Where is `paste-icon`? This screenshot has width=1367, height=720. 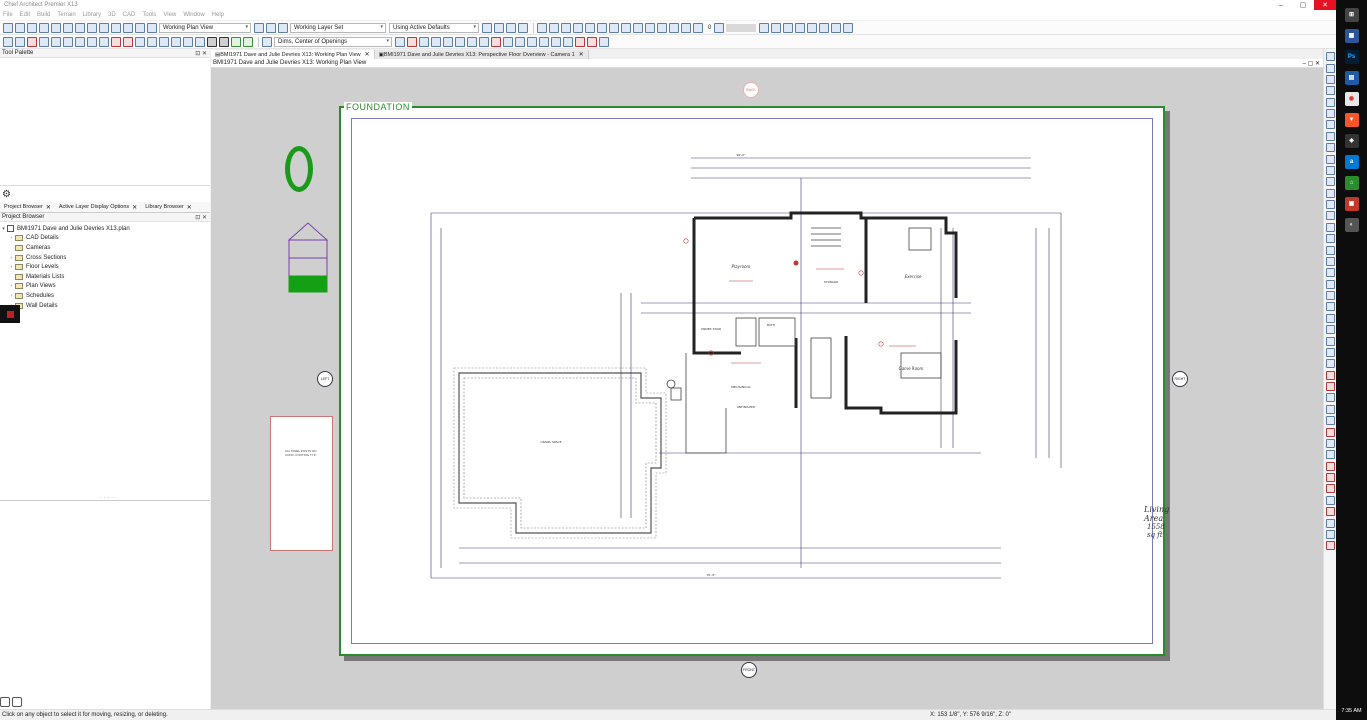
paste-icon is located at coordinates (80, 27).